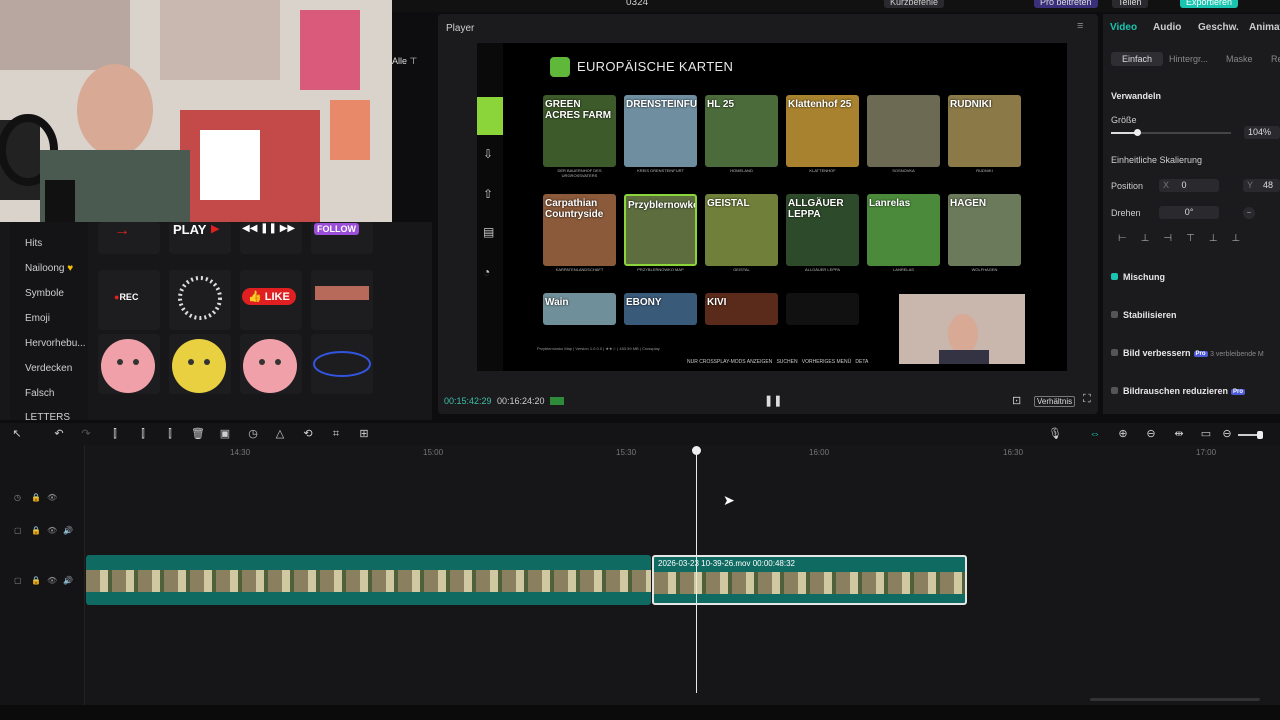  What do you see at coordinates (1261, 185) in the screenshot?
I see `pos-y-field: Y 48` at bounding box center [1261, 185].